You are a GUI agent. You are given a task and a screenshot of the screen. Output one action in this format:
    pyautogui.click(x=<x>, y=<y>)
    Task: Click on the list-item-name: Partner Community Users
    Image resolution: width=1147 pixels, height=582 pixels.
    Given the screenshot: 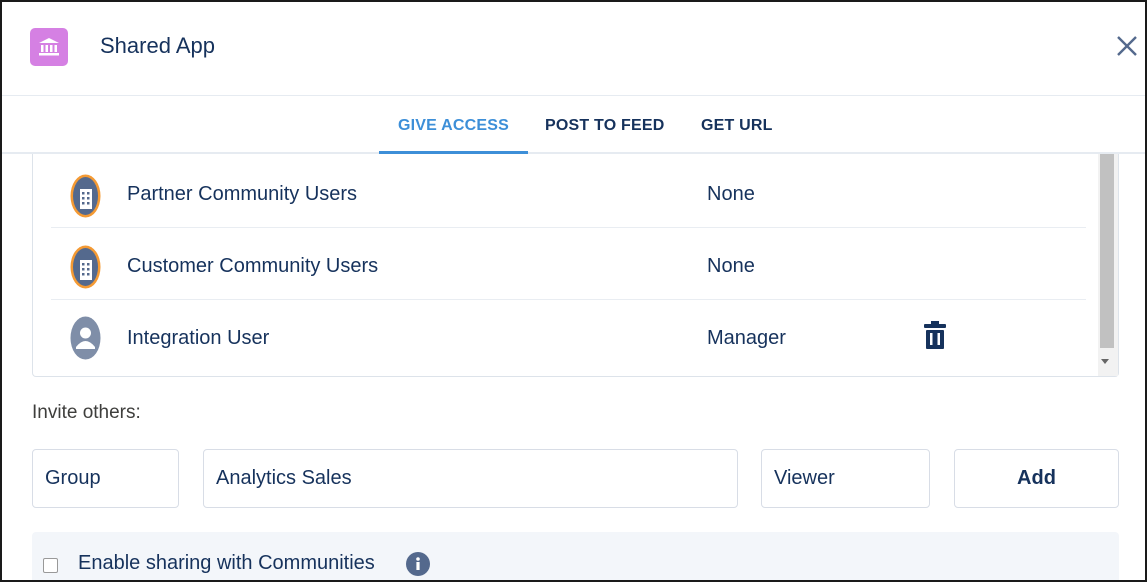 What is the action you would take?
    pyautogui.click(x=242, y=194)
    